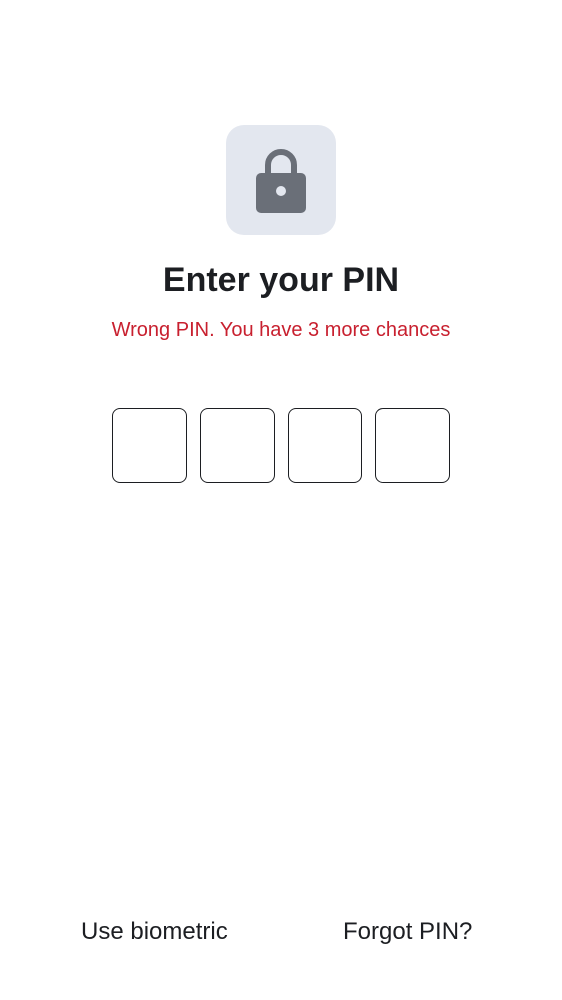 The image size is (562, 1000). I want to click on error-message: Wrong PIN. You have 3 more chances, so click(281, 330).